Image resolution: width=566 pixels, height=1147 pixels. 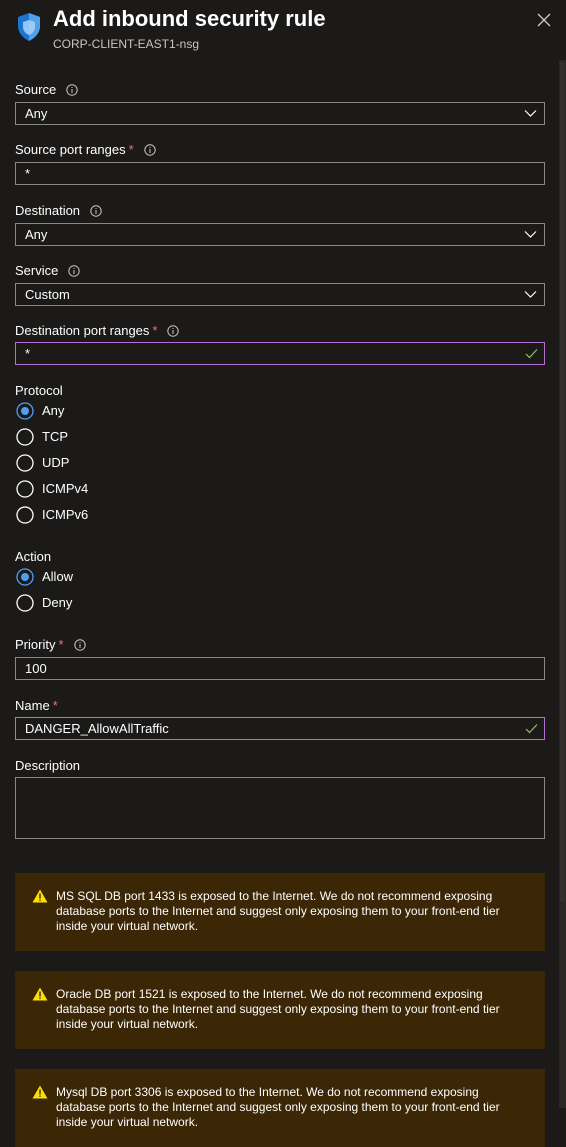 What do you see at coordinates (55, 462) in the screenshot?
I see `protocol-option-label: UDP` at bounding box center [55, 462].